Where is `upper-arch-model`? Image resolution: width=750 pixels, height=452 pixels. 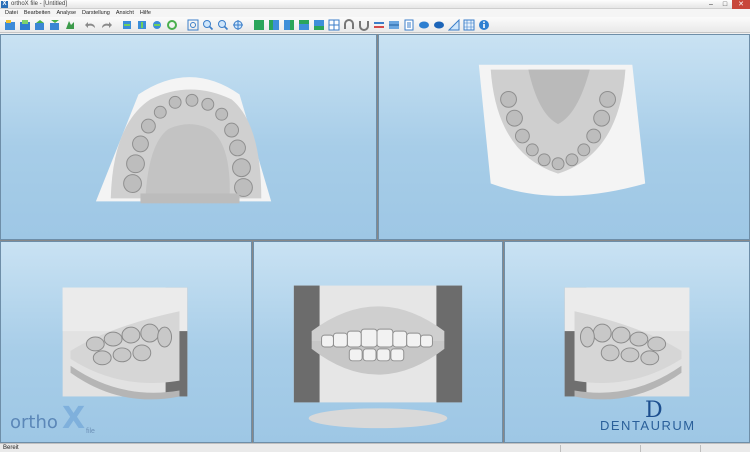 upper-arch-model is located at coordinates (183, 140).